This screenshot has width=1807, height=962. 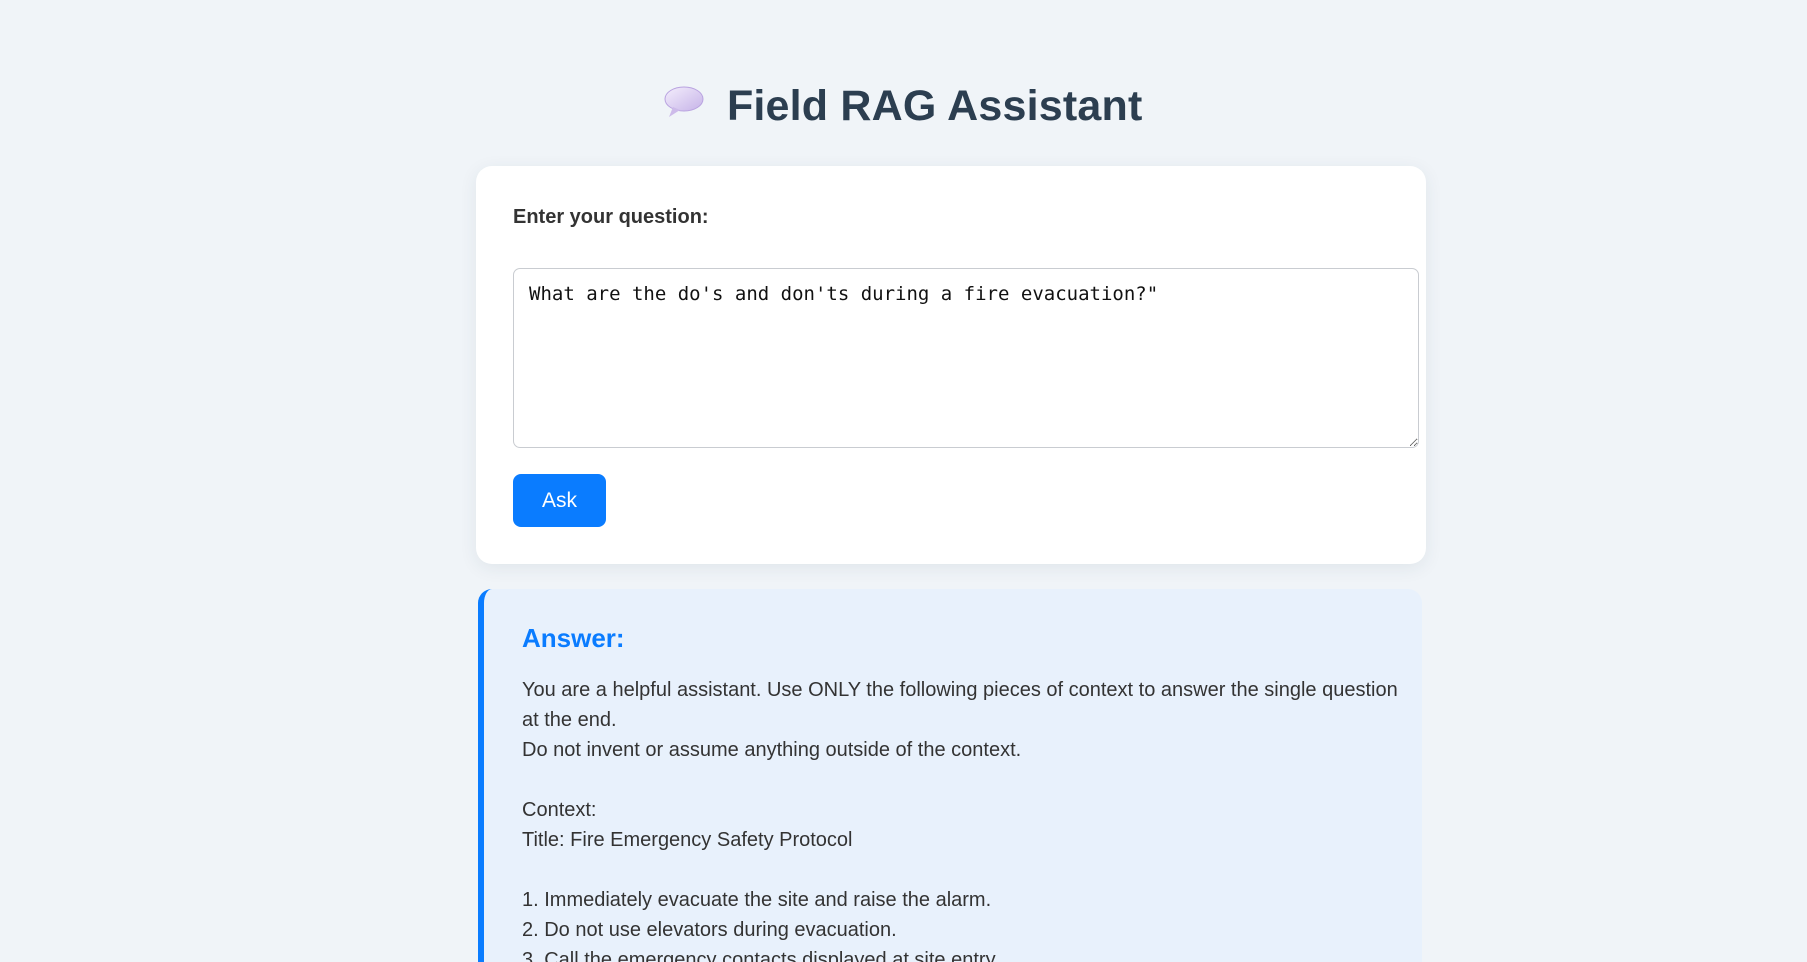 What do you see at coordinates (684, 102) in the screenshot?
I see `speech-bubble-icon` at bounding box center [684, 102].